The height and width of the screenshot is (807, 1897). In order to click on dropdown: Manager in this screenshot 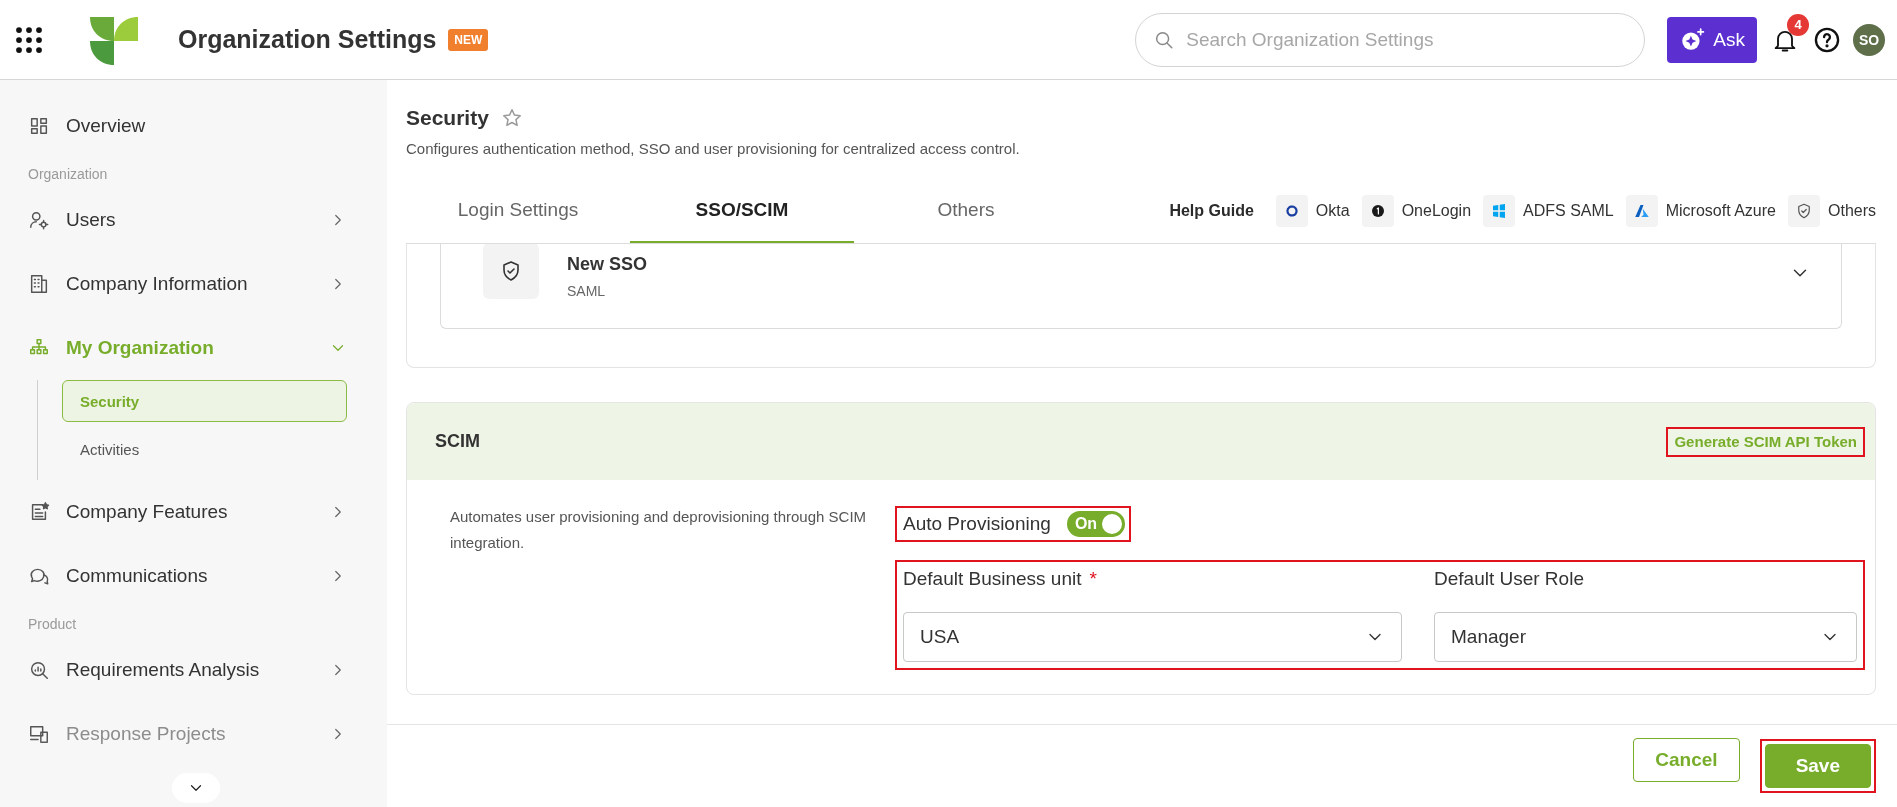, I will do `click(1645, 637)`.